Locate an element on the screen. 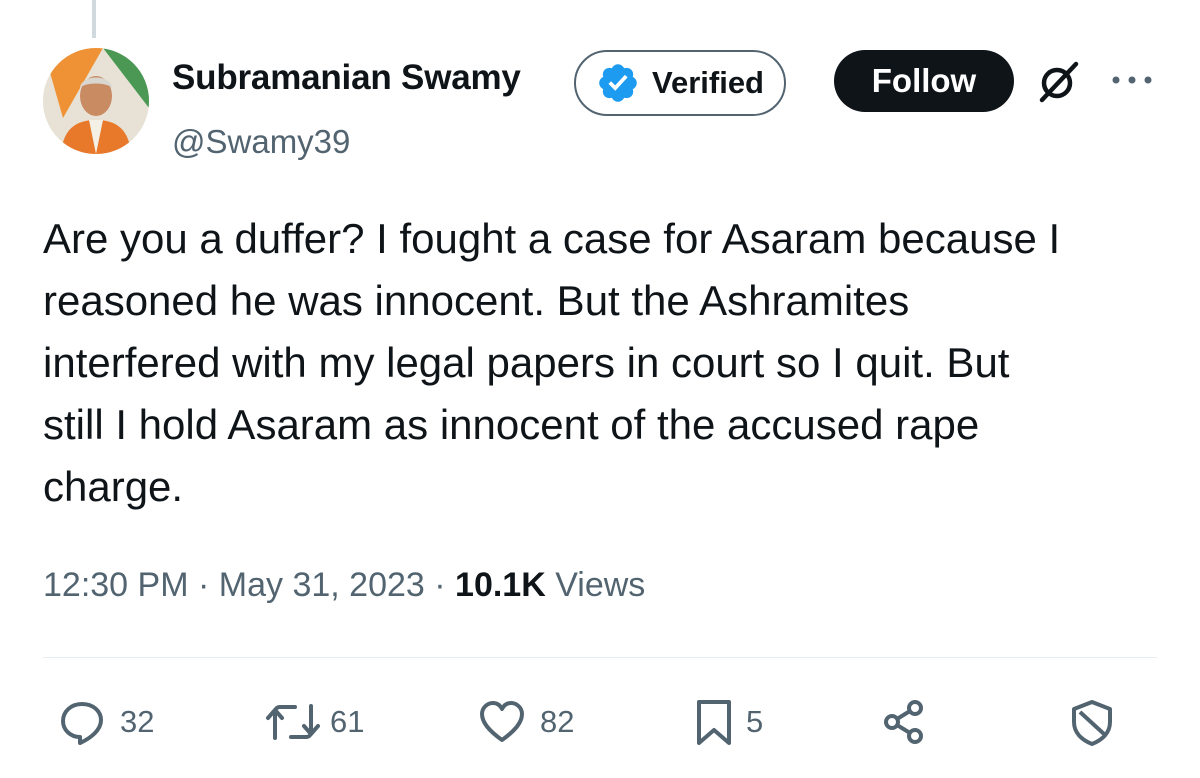 The image size is (1200, 778). tweet-metadata: 12:30 PM · May 31, 2023 · 10.1K Views is located at coordinates (344, 585).